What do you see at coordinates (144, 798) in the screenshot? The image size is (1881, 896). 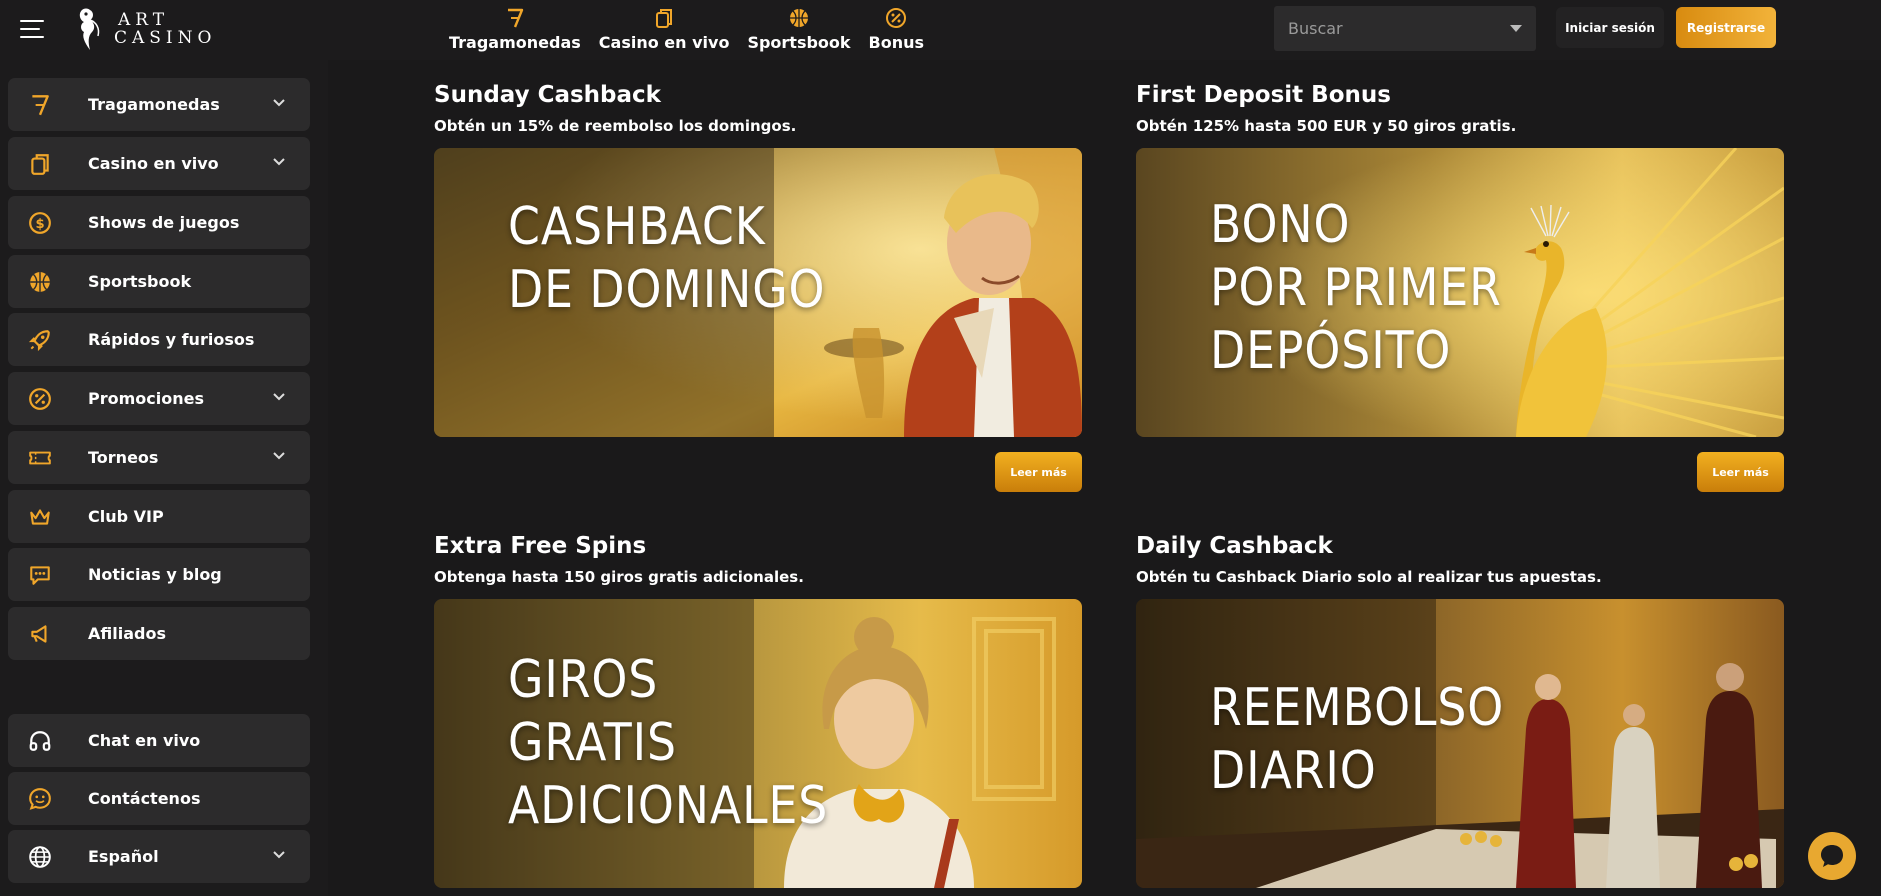 I see `sidebar-item-label: Contáctenos` at bounding box center [144, 798].